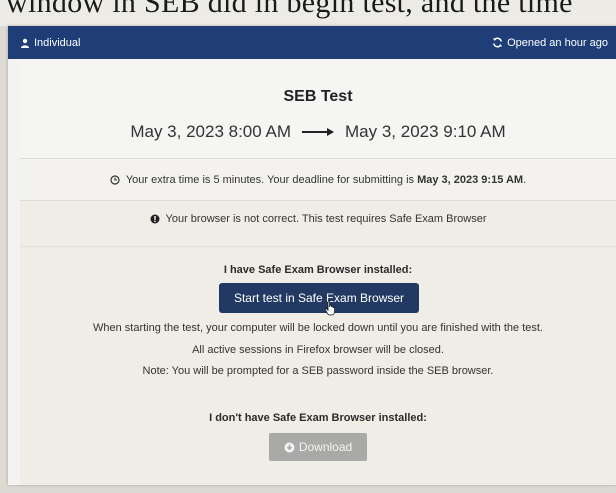  I want to click on exclamation-circle-icon, so click(155, 219).